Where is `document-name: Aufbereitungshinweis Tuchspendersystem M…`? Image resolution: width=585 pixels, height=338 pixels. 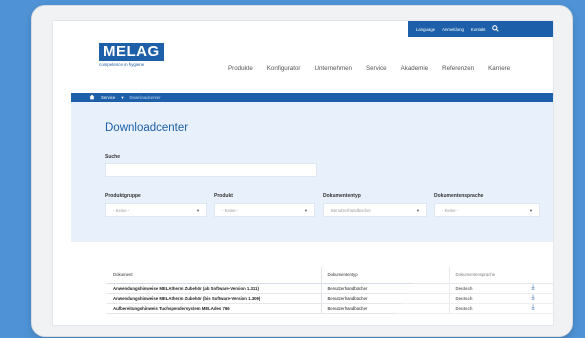 document-name: Aufbereitungshinweis Tuchspendersystem M… is located at coordinates (214, 308).